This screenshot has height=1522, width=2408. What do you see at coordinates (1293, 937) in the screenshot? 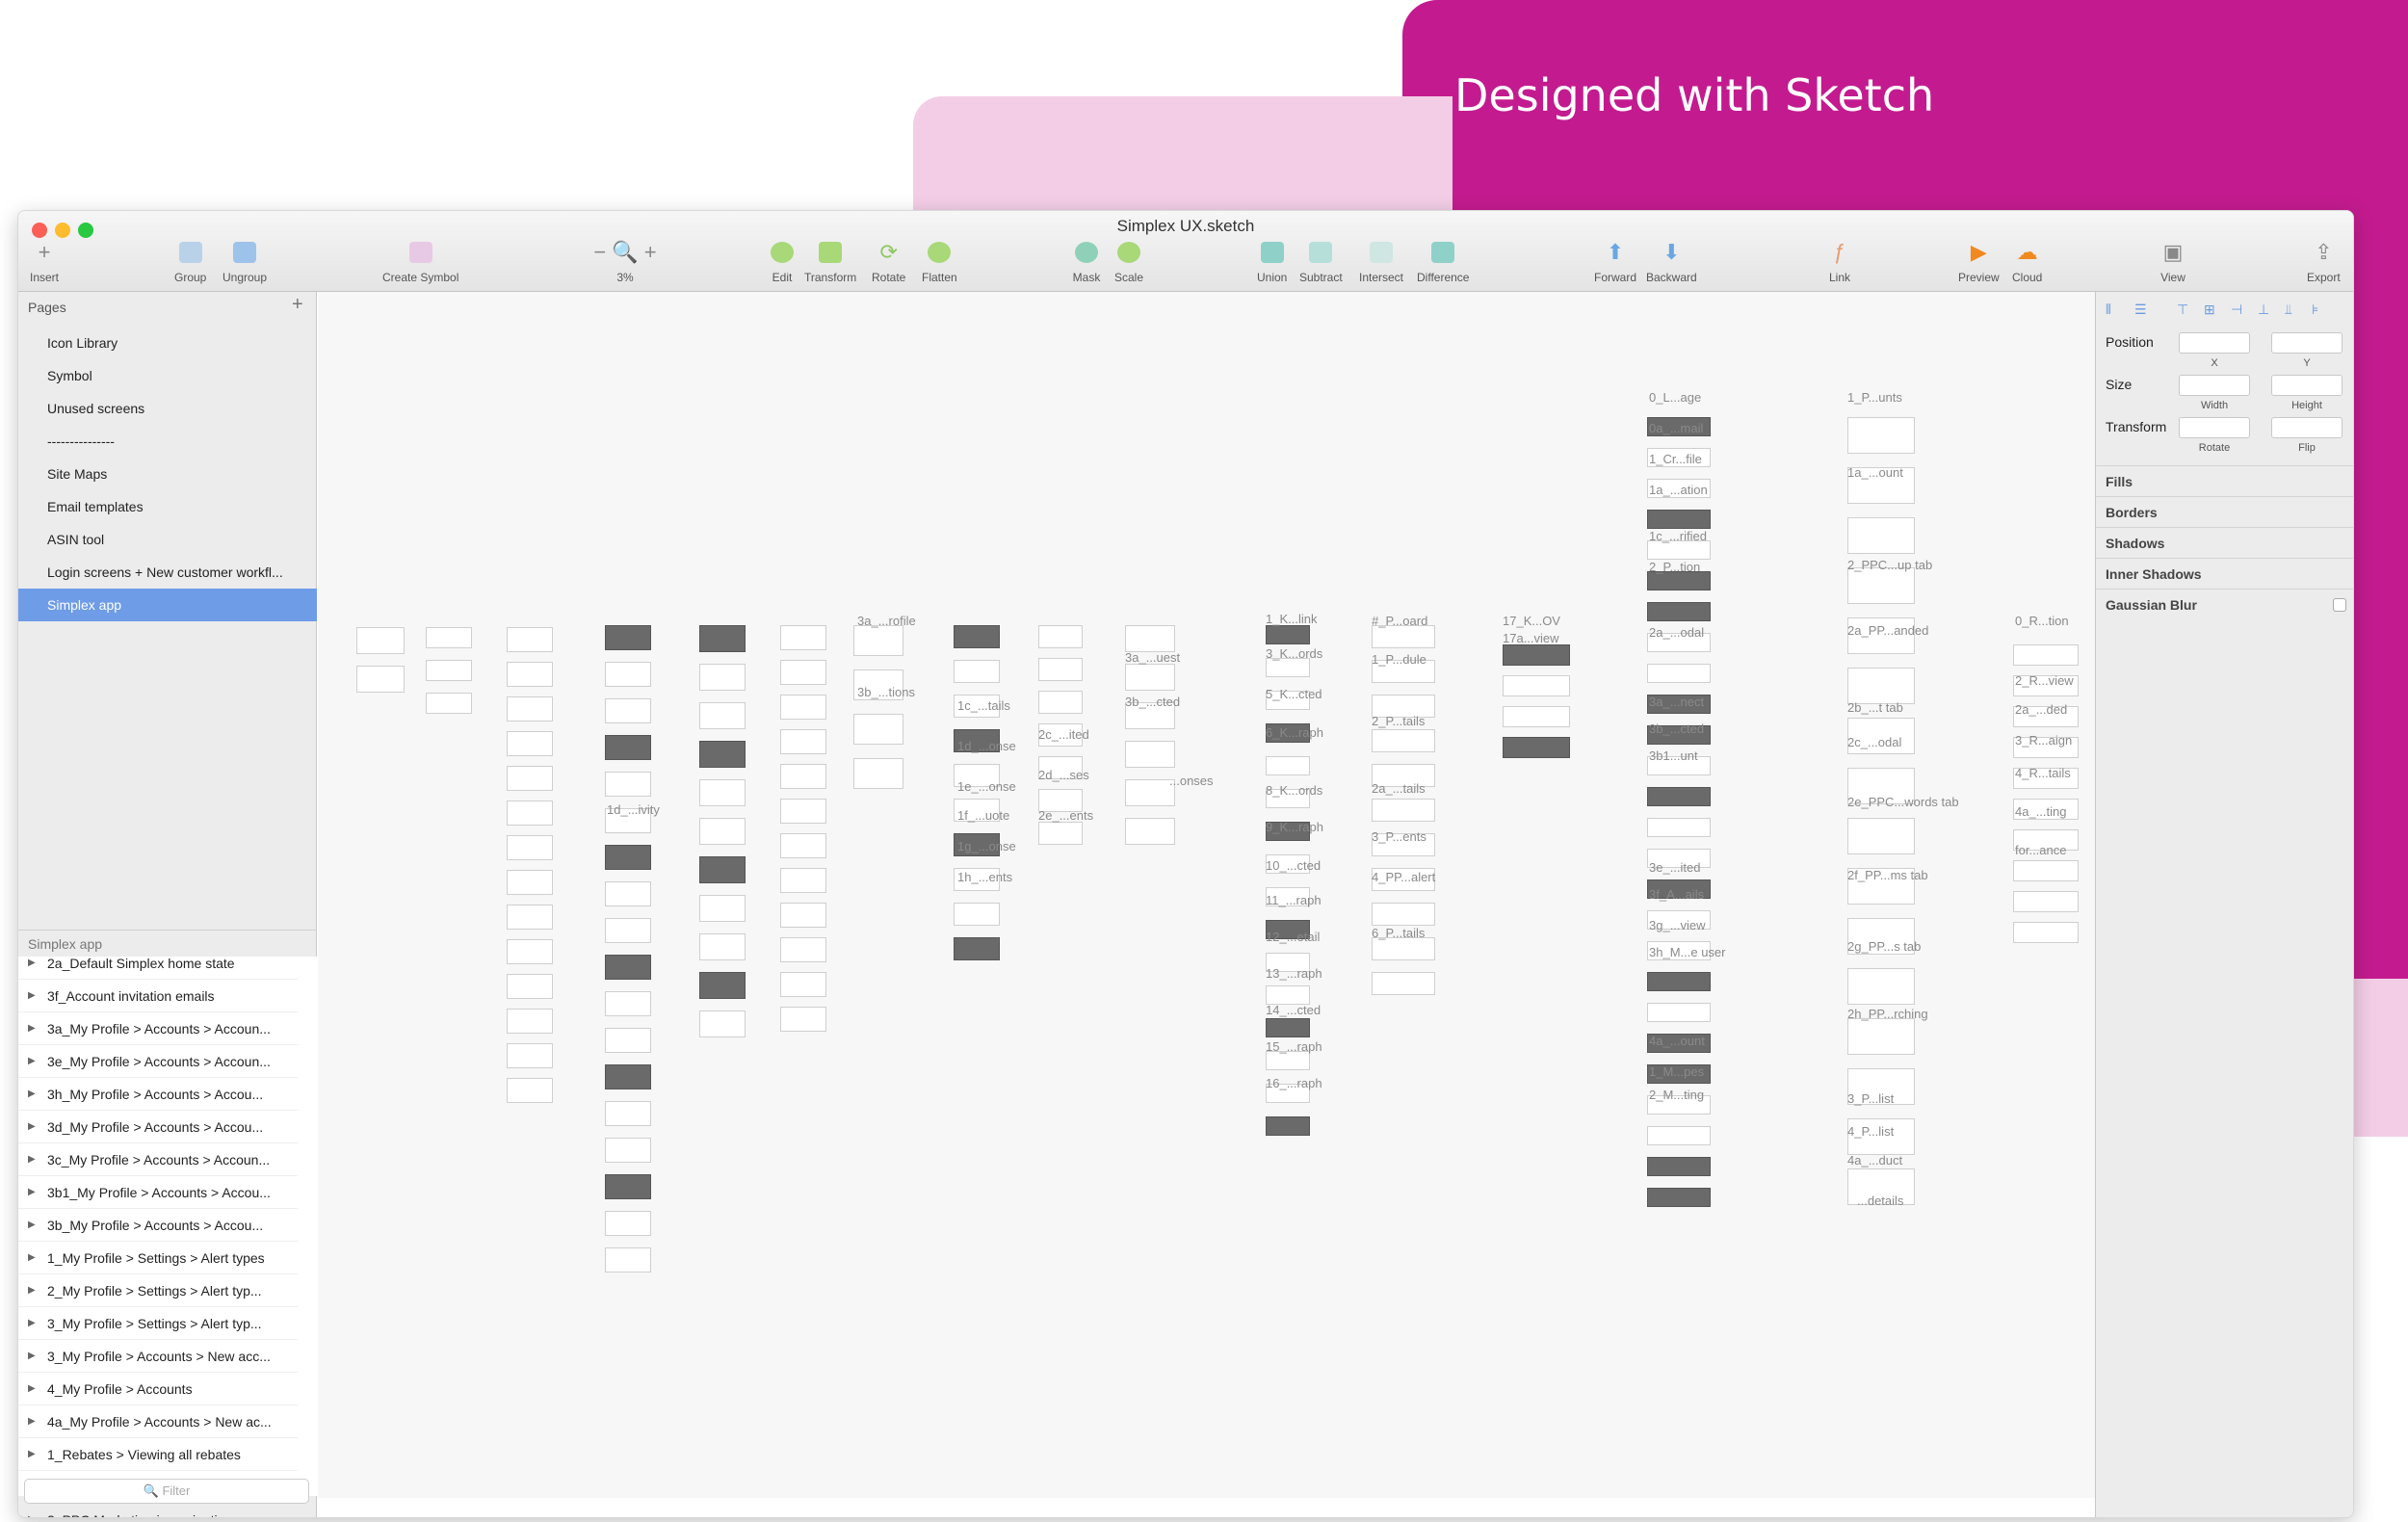
I see `artboard-label: 12_...etail` at bounding box center [1293, 937].